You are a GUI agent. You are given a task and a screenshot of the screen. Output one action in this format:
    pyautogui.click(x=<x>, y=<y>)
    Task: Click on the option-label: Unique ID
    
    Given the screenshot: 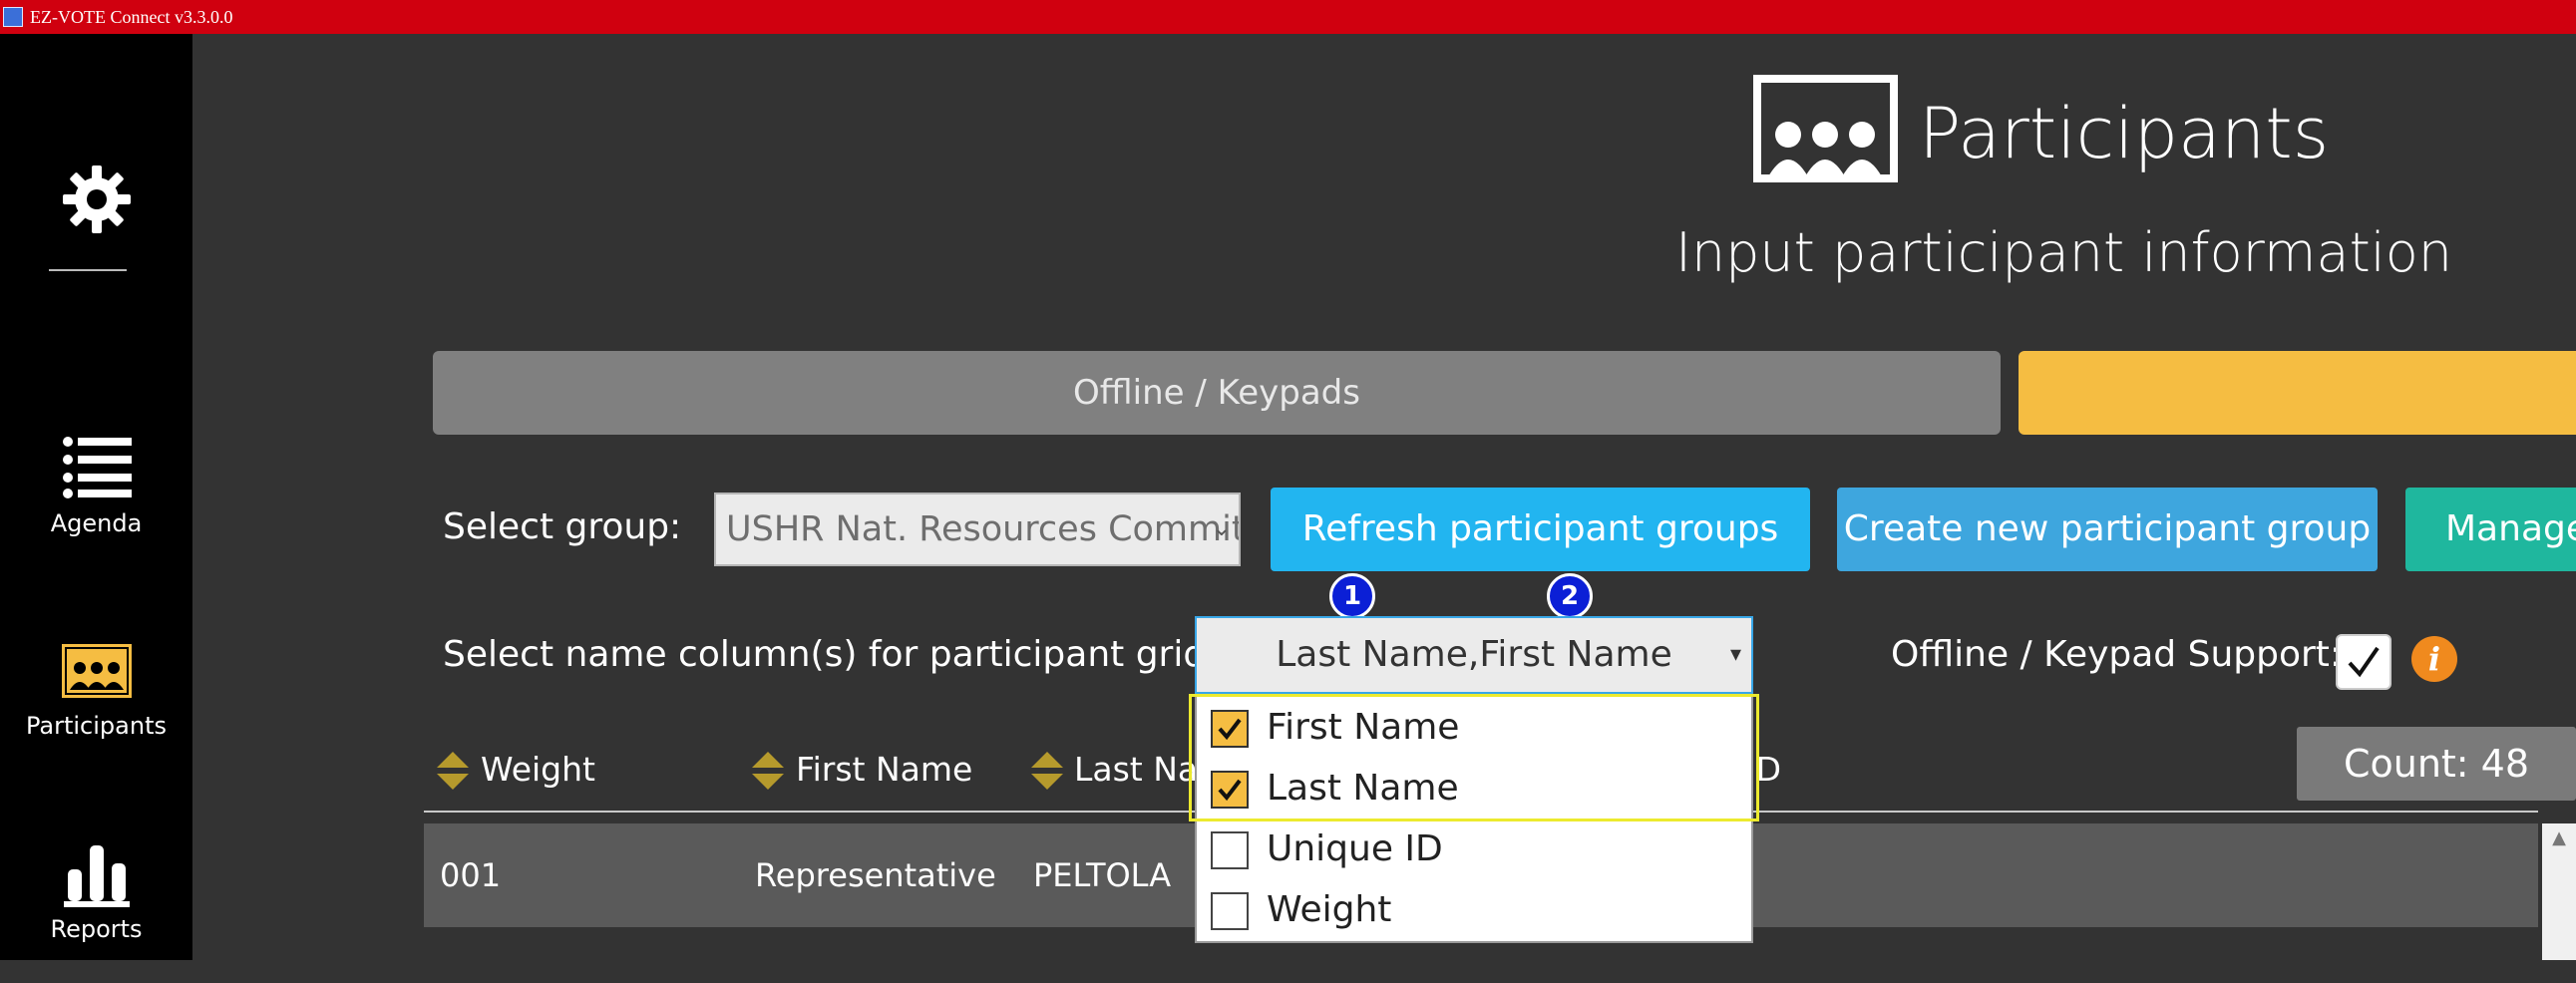 What is the action you would take?
    pyautogui.click(x=1355, y=849)
    